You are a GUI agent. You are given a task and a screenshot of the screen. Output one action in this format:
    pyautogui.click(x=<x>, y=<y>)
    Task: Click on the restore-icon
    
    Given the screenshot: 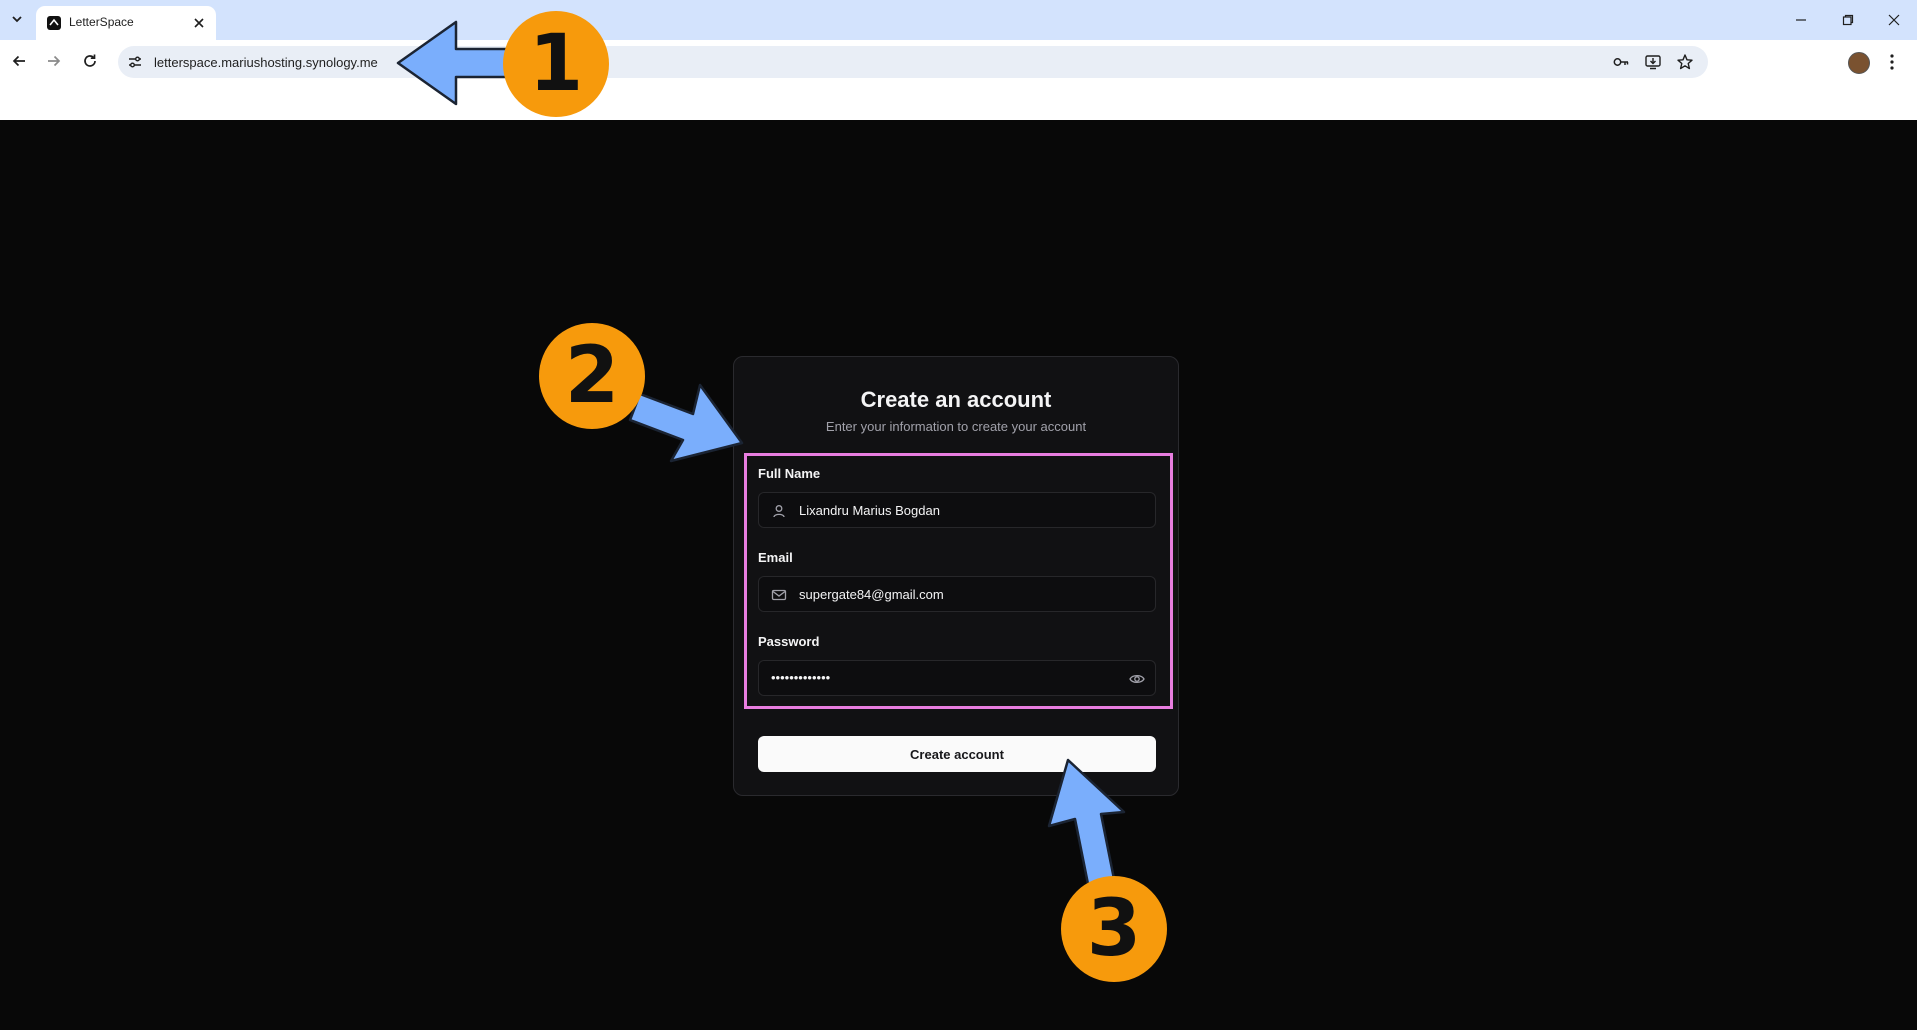 What is the action you would take?
    pyautogui.click(x=1848, y=20)
    